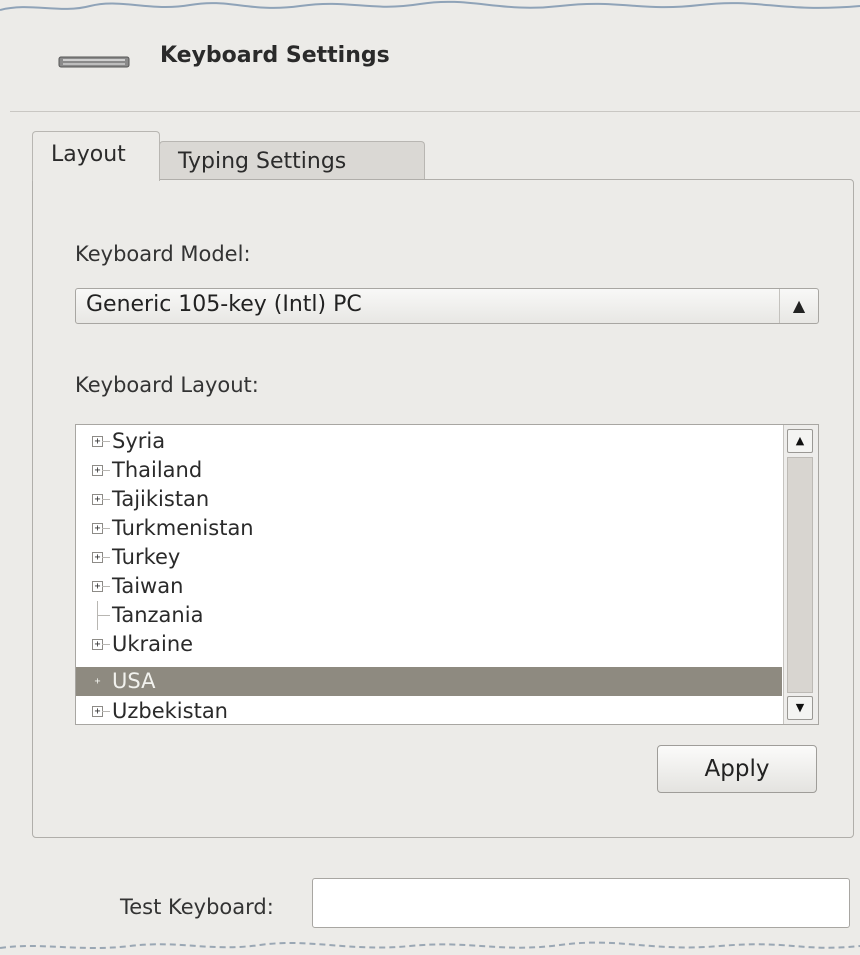 This screenshot has height=955, width=860. I want to click on tree-row-label: Thailand, so click(157, 470).